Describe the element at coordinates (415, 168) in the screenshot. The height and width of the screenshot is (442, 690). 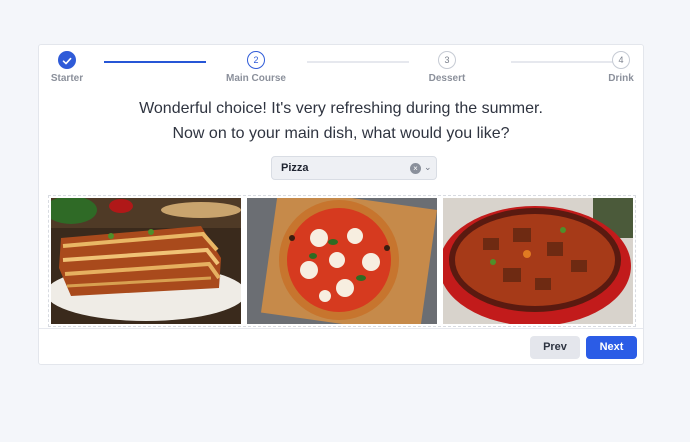
I see `clear-icon: ×` at that location.